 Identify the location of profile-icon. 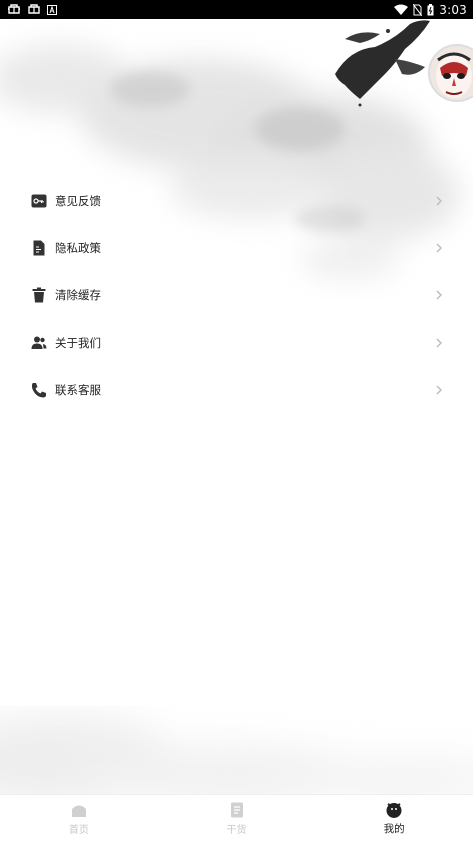
(394, 810).